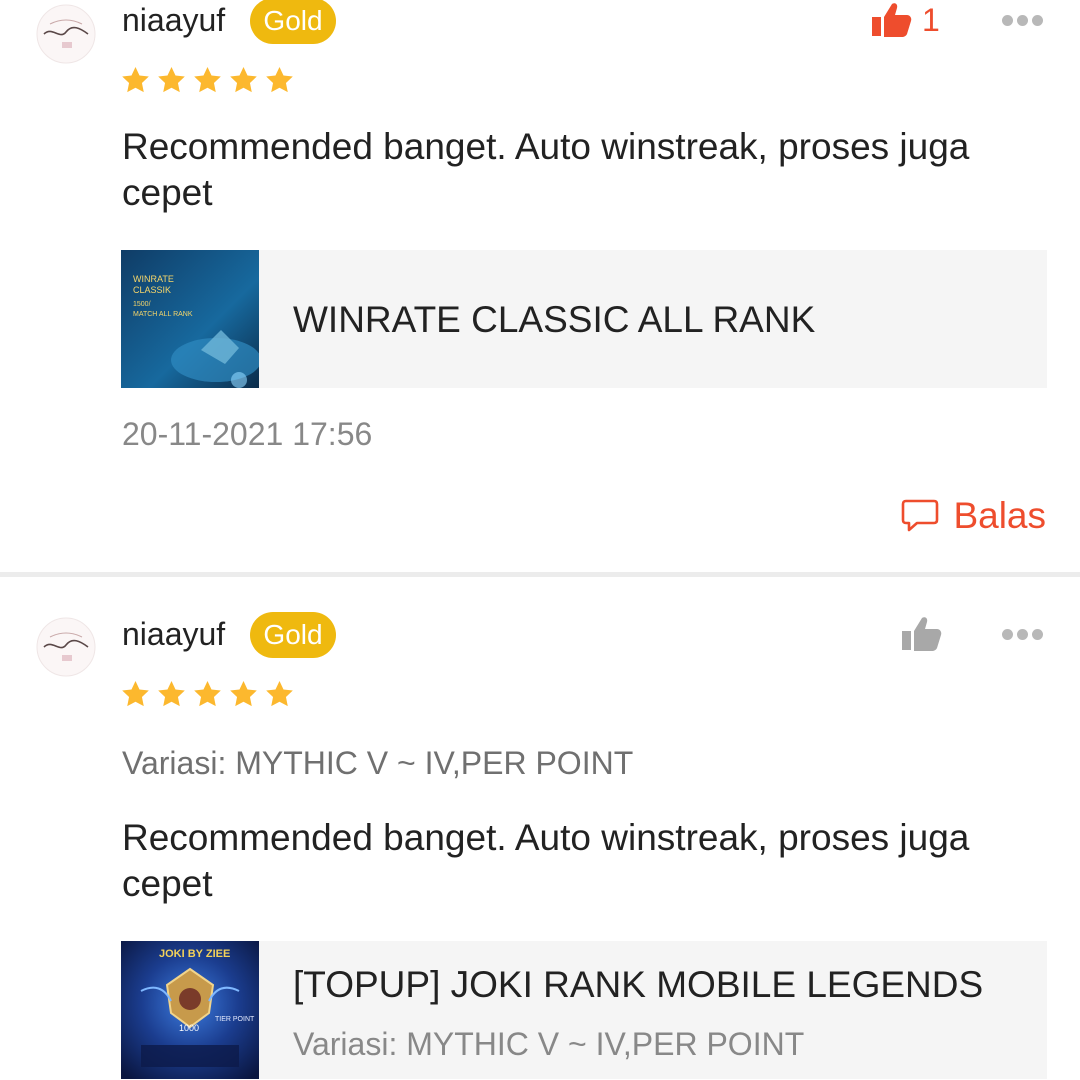  Describe the element at coordinates (142, 304) in the screenshot. I see `thumb-text: 1500/` at that location.